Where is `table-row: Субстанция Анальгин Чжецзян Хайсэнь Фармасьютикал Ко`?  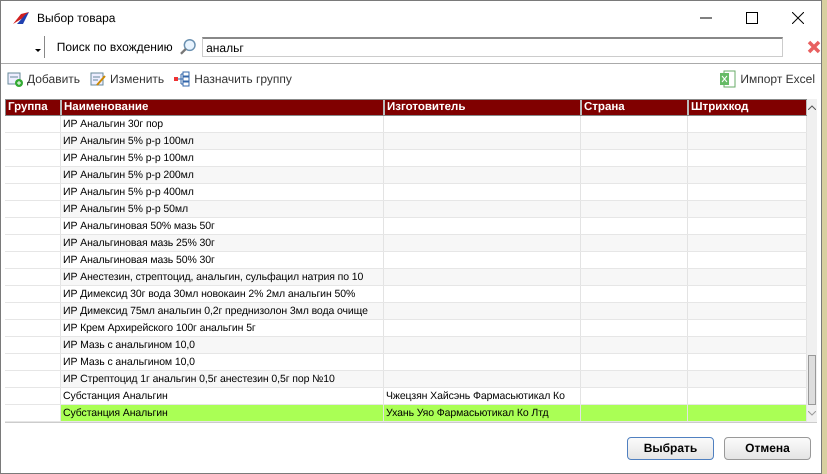 table-row: Субстанция Анальгин Чжецзян Хайсэнь Фармасьютикал Ко is located at coordinates (406, 396).